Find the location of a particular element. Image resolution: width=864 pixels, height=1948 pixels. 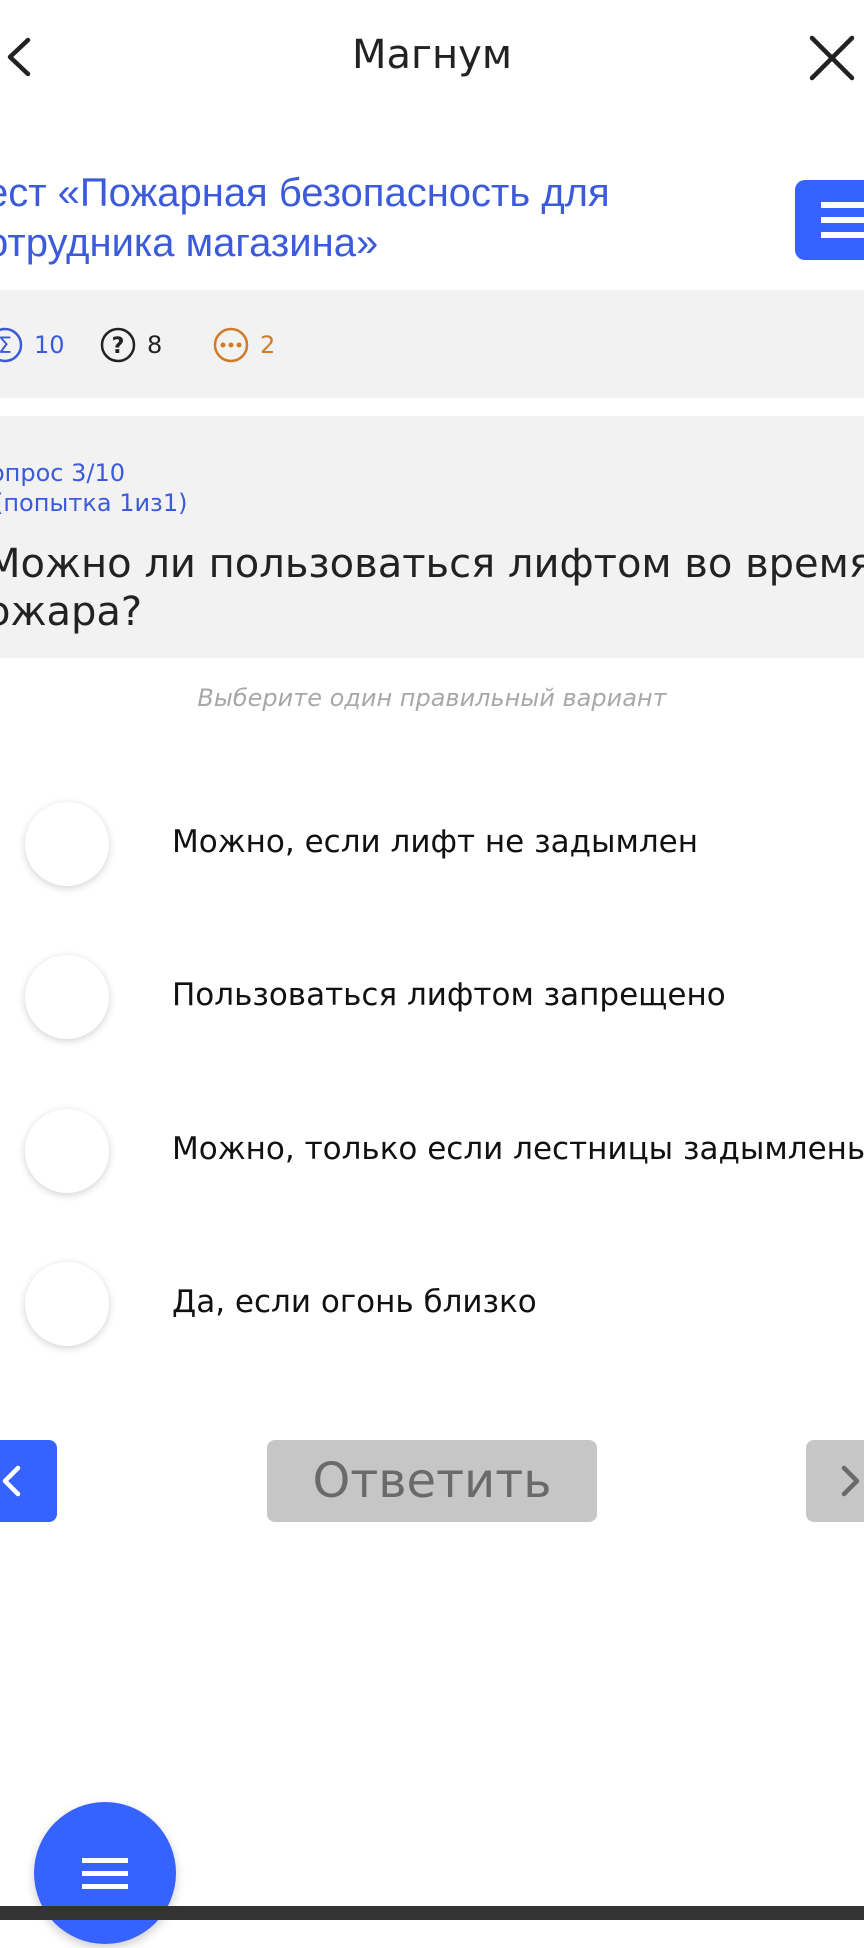

answer-option: Да, если огонь близко is located at coordinates (432, 1305).